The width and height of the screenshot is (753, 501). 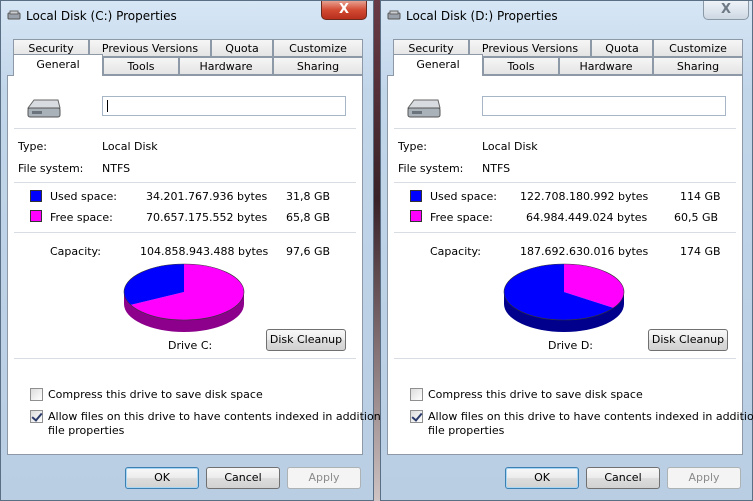 I want to click on free-space-gb: 60,5 GB, so click(x=696, y=217).